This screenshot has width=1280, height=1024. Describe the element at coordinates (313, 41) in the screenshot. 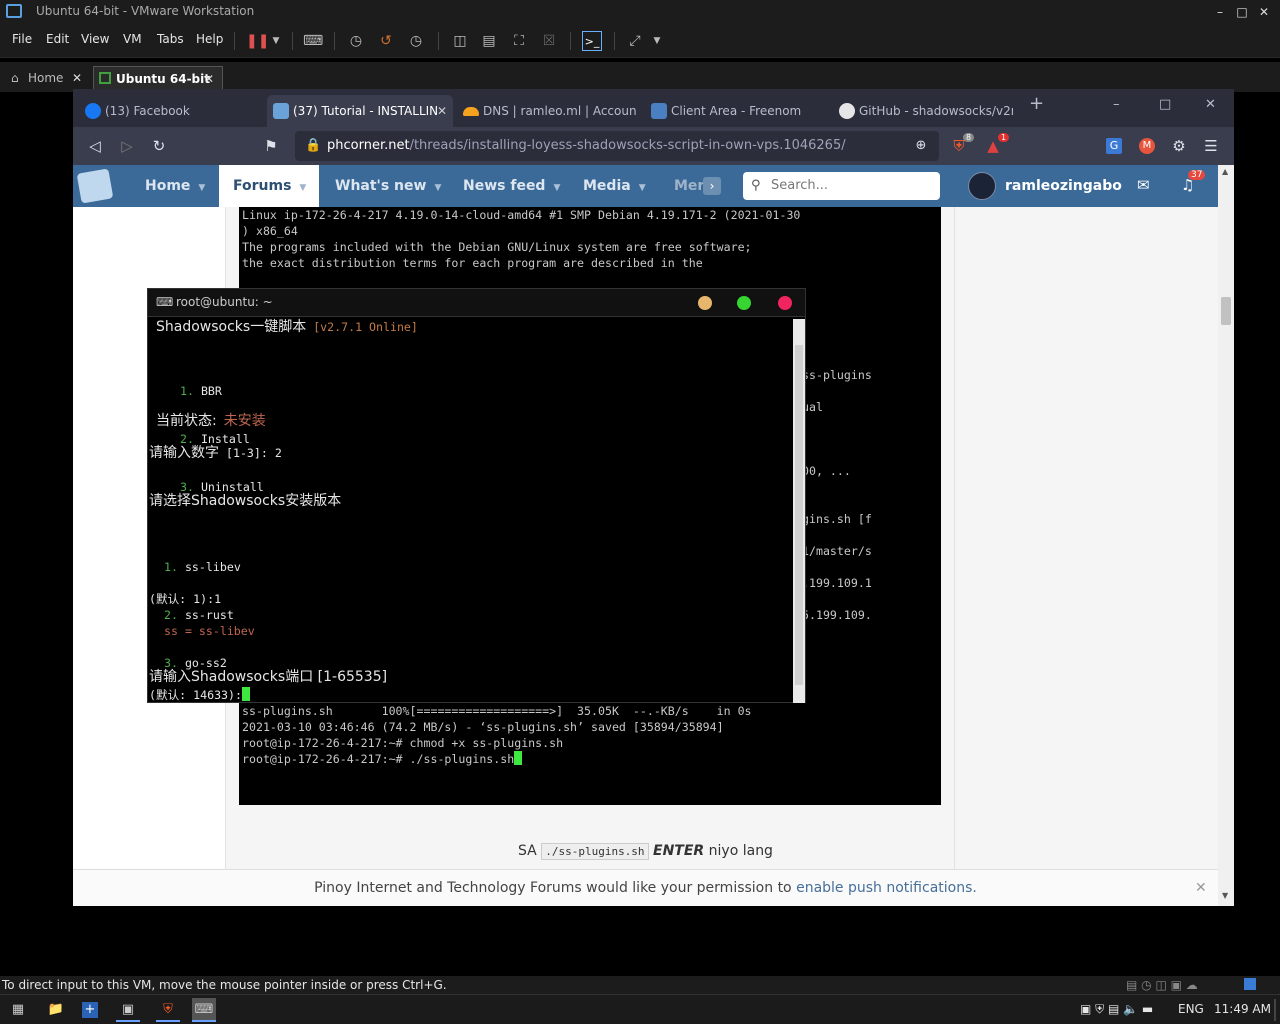

I see `send-keys-icon: ⌨` at that location.